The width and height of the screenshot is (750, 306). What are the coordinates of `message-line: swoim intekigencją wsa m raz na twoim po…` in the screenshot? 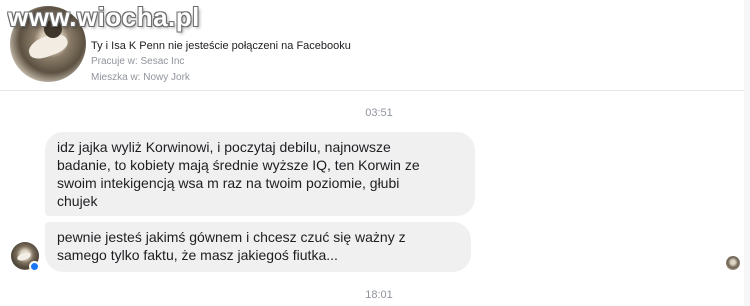 It's located at (228, 183).